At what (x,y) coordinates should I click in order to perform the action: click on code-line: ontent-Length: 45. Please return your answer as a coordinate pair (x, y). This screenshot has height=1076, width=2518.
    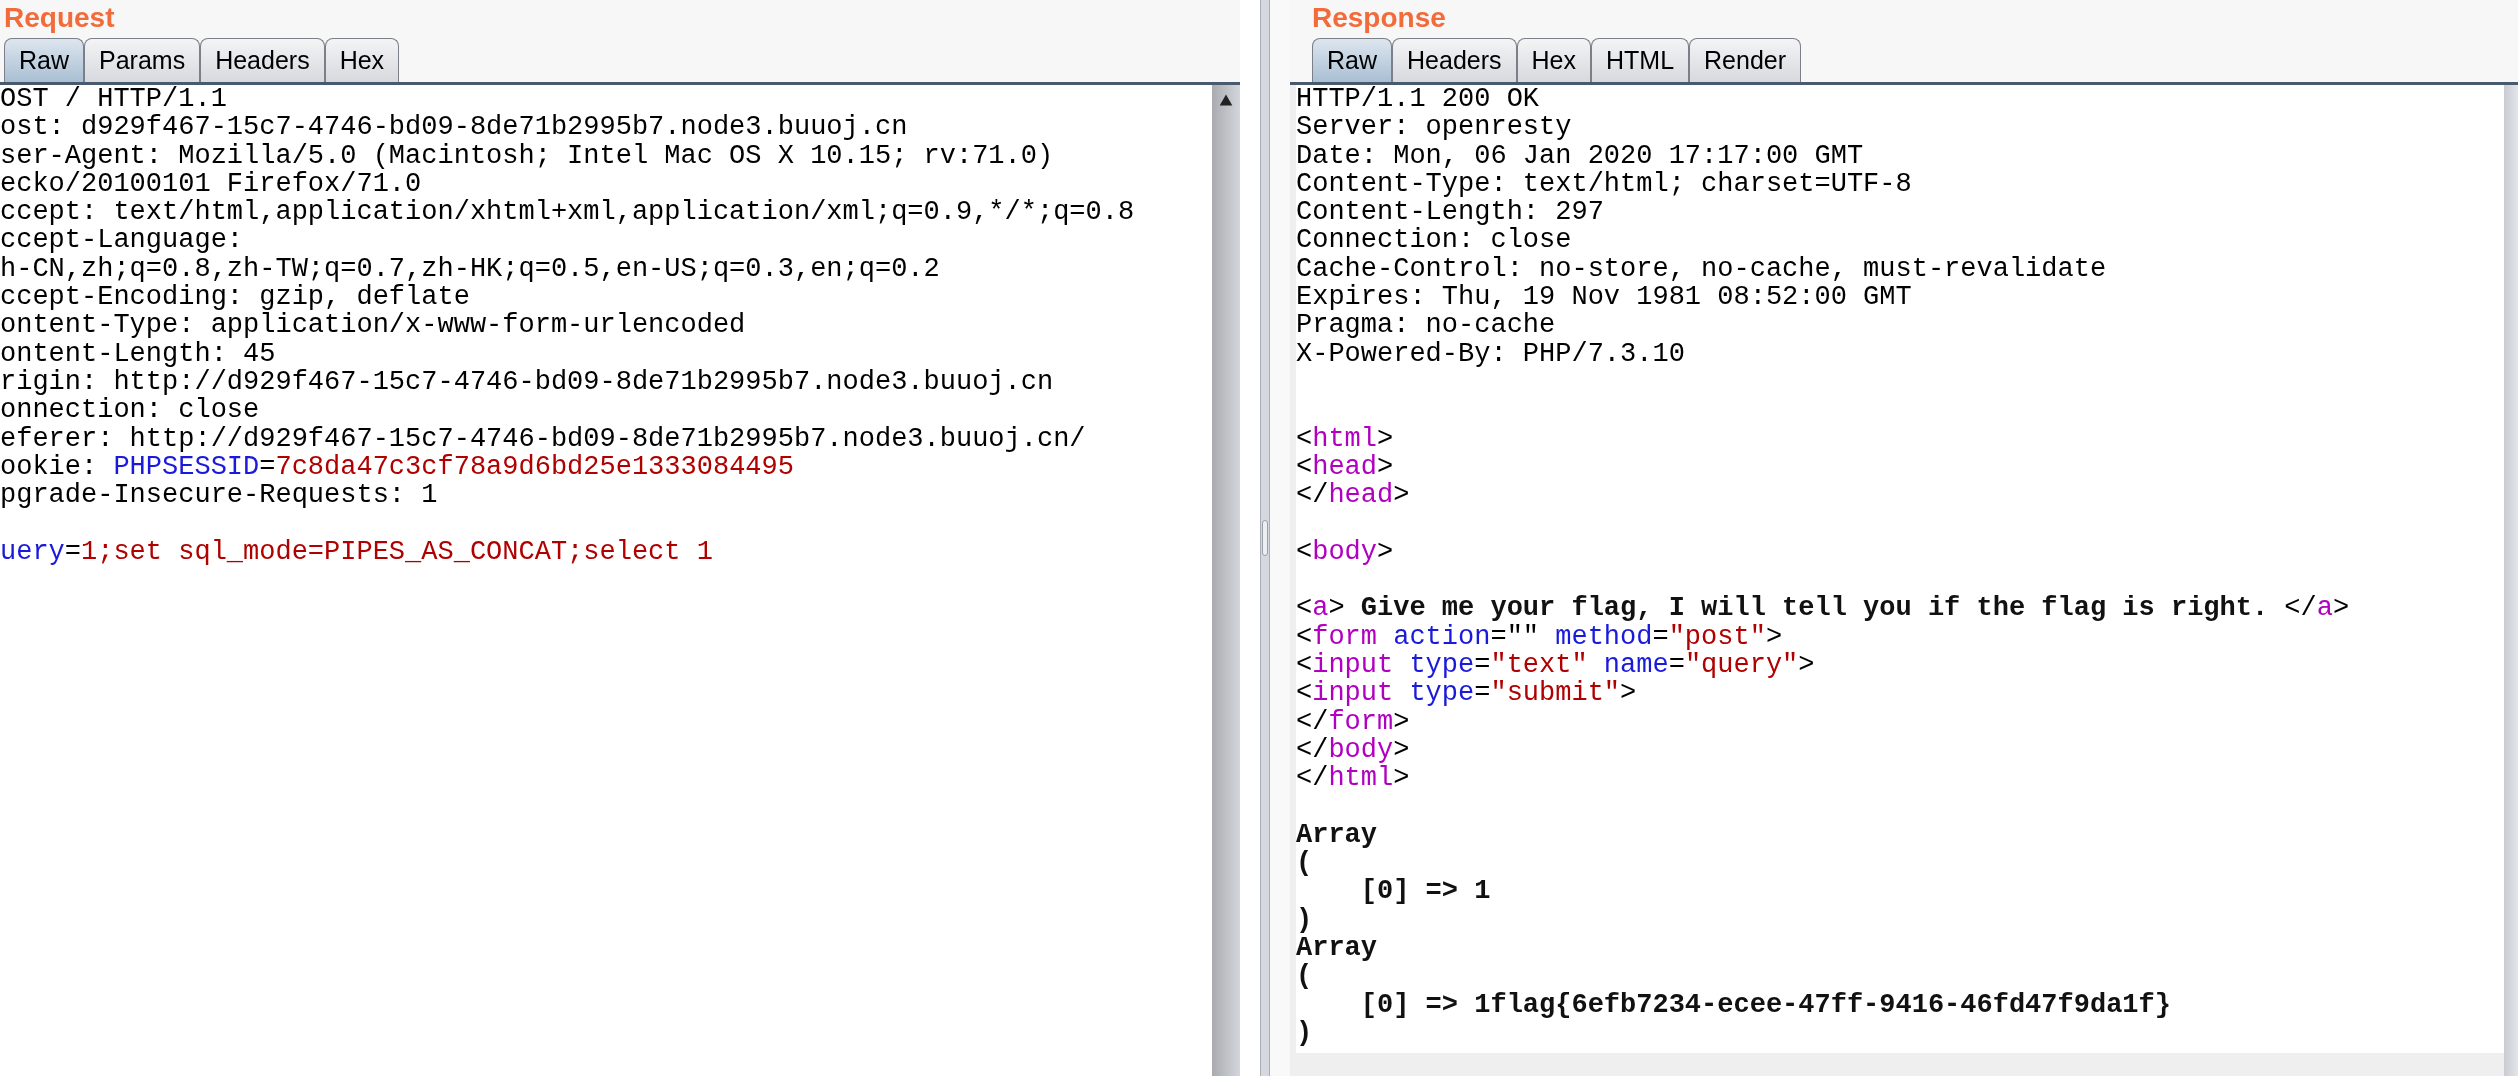
    Looking at the image, I should click on (138, 353).